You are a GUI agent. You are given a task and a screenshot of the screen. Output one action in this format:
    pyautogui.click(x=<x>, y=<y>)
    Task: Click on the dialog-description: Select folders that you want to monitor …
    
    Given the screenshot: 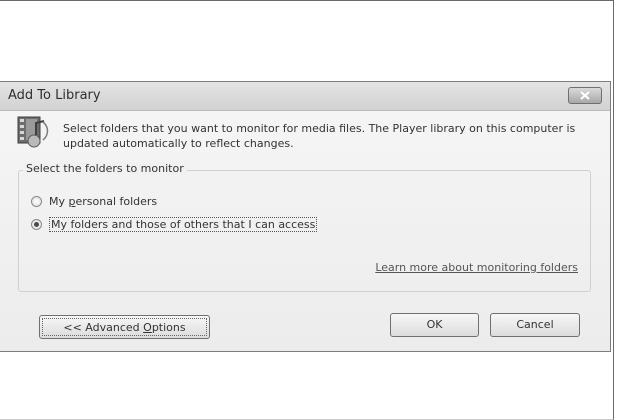 What is the action you would take?
    pyautogui.click(x=319, y=136)
    